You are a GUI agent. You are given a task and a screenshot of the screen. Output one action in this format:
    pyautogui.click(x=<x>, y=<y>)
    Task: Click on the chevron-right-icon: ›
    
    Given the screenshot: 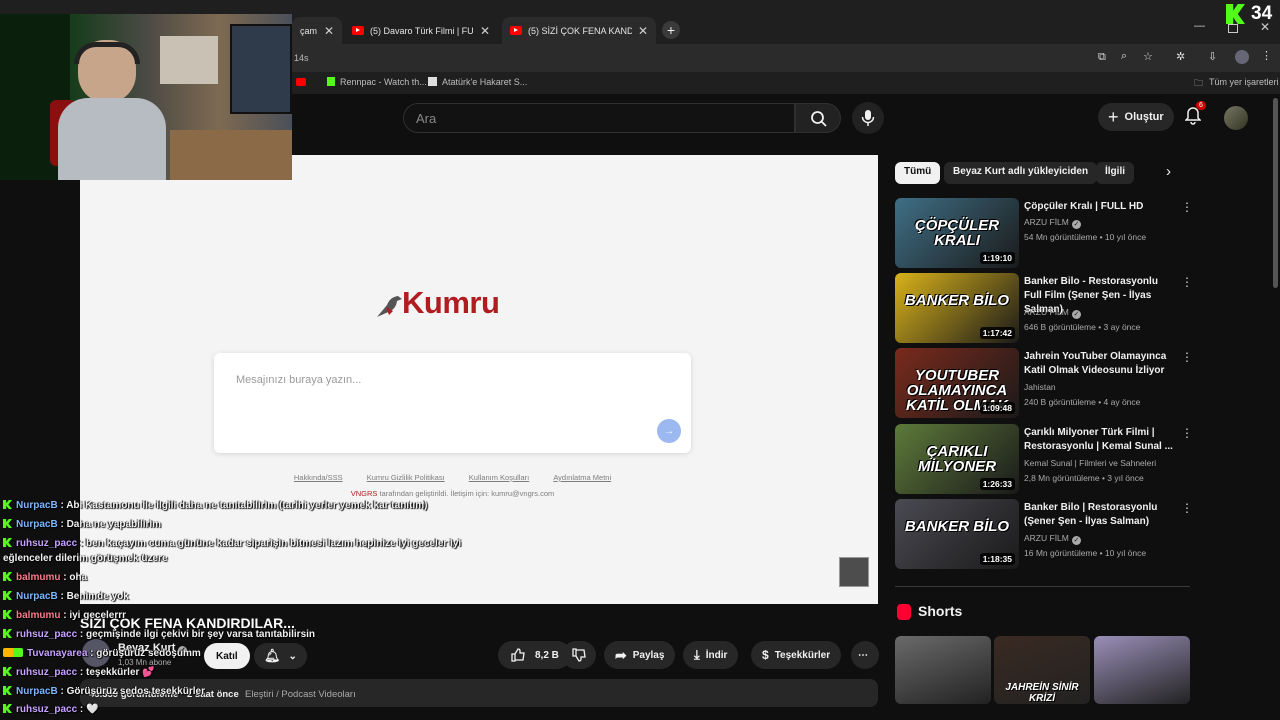 What is the action you would take?
    pyautogui.click(x=1168, y=171)
    